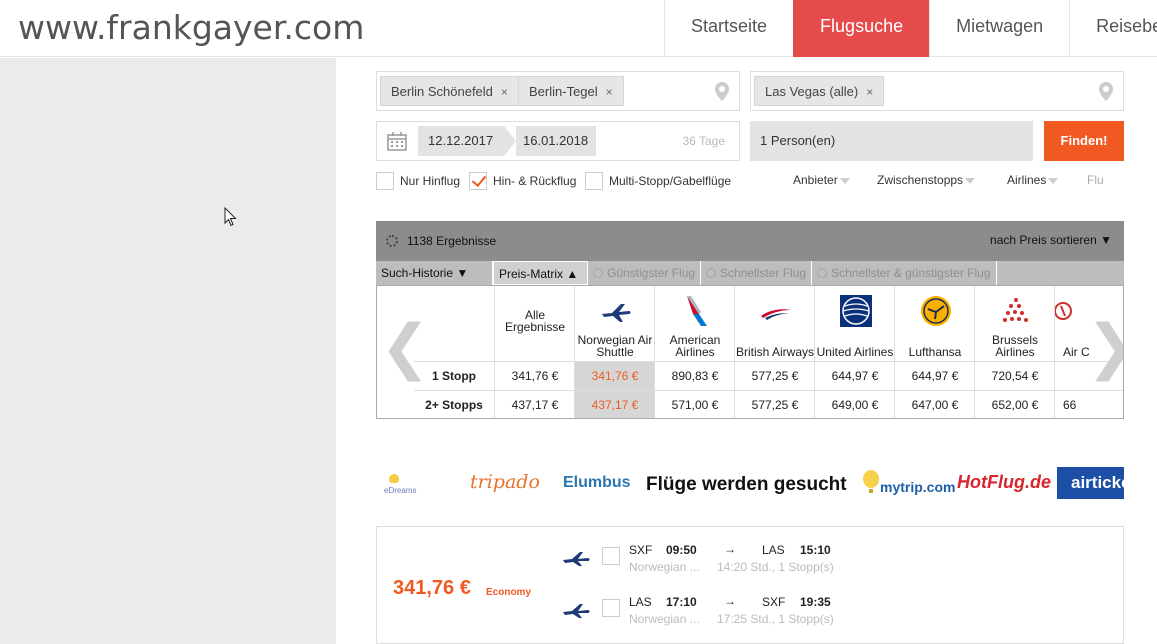 This screenshot has width=1157, height=644. What do you see at coordinates (535, 375) in the screenshot?
I see `price-cell: 341,76 €` at bounding box center [535, 375].